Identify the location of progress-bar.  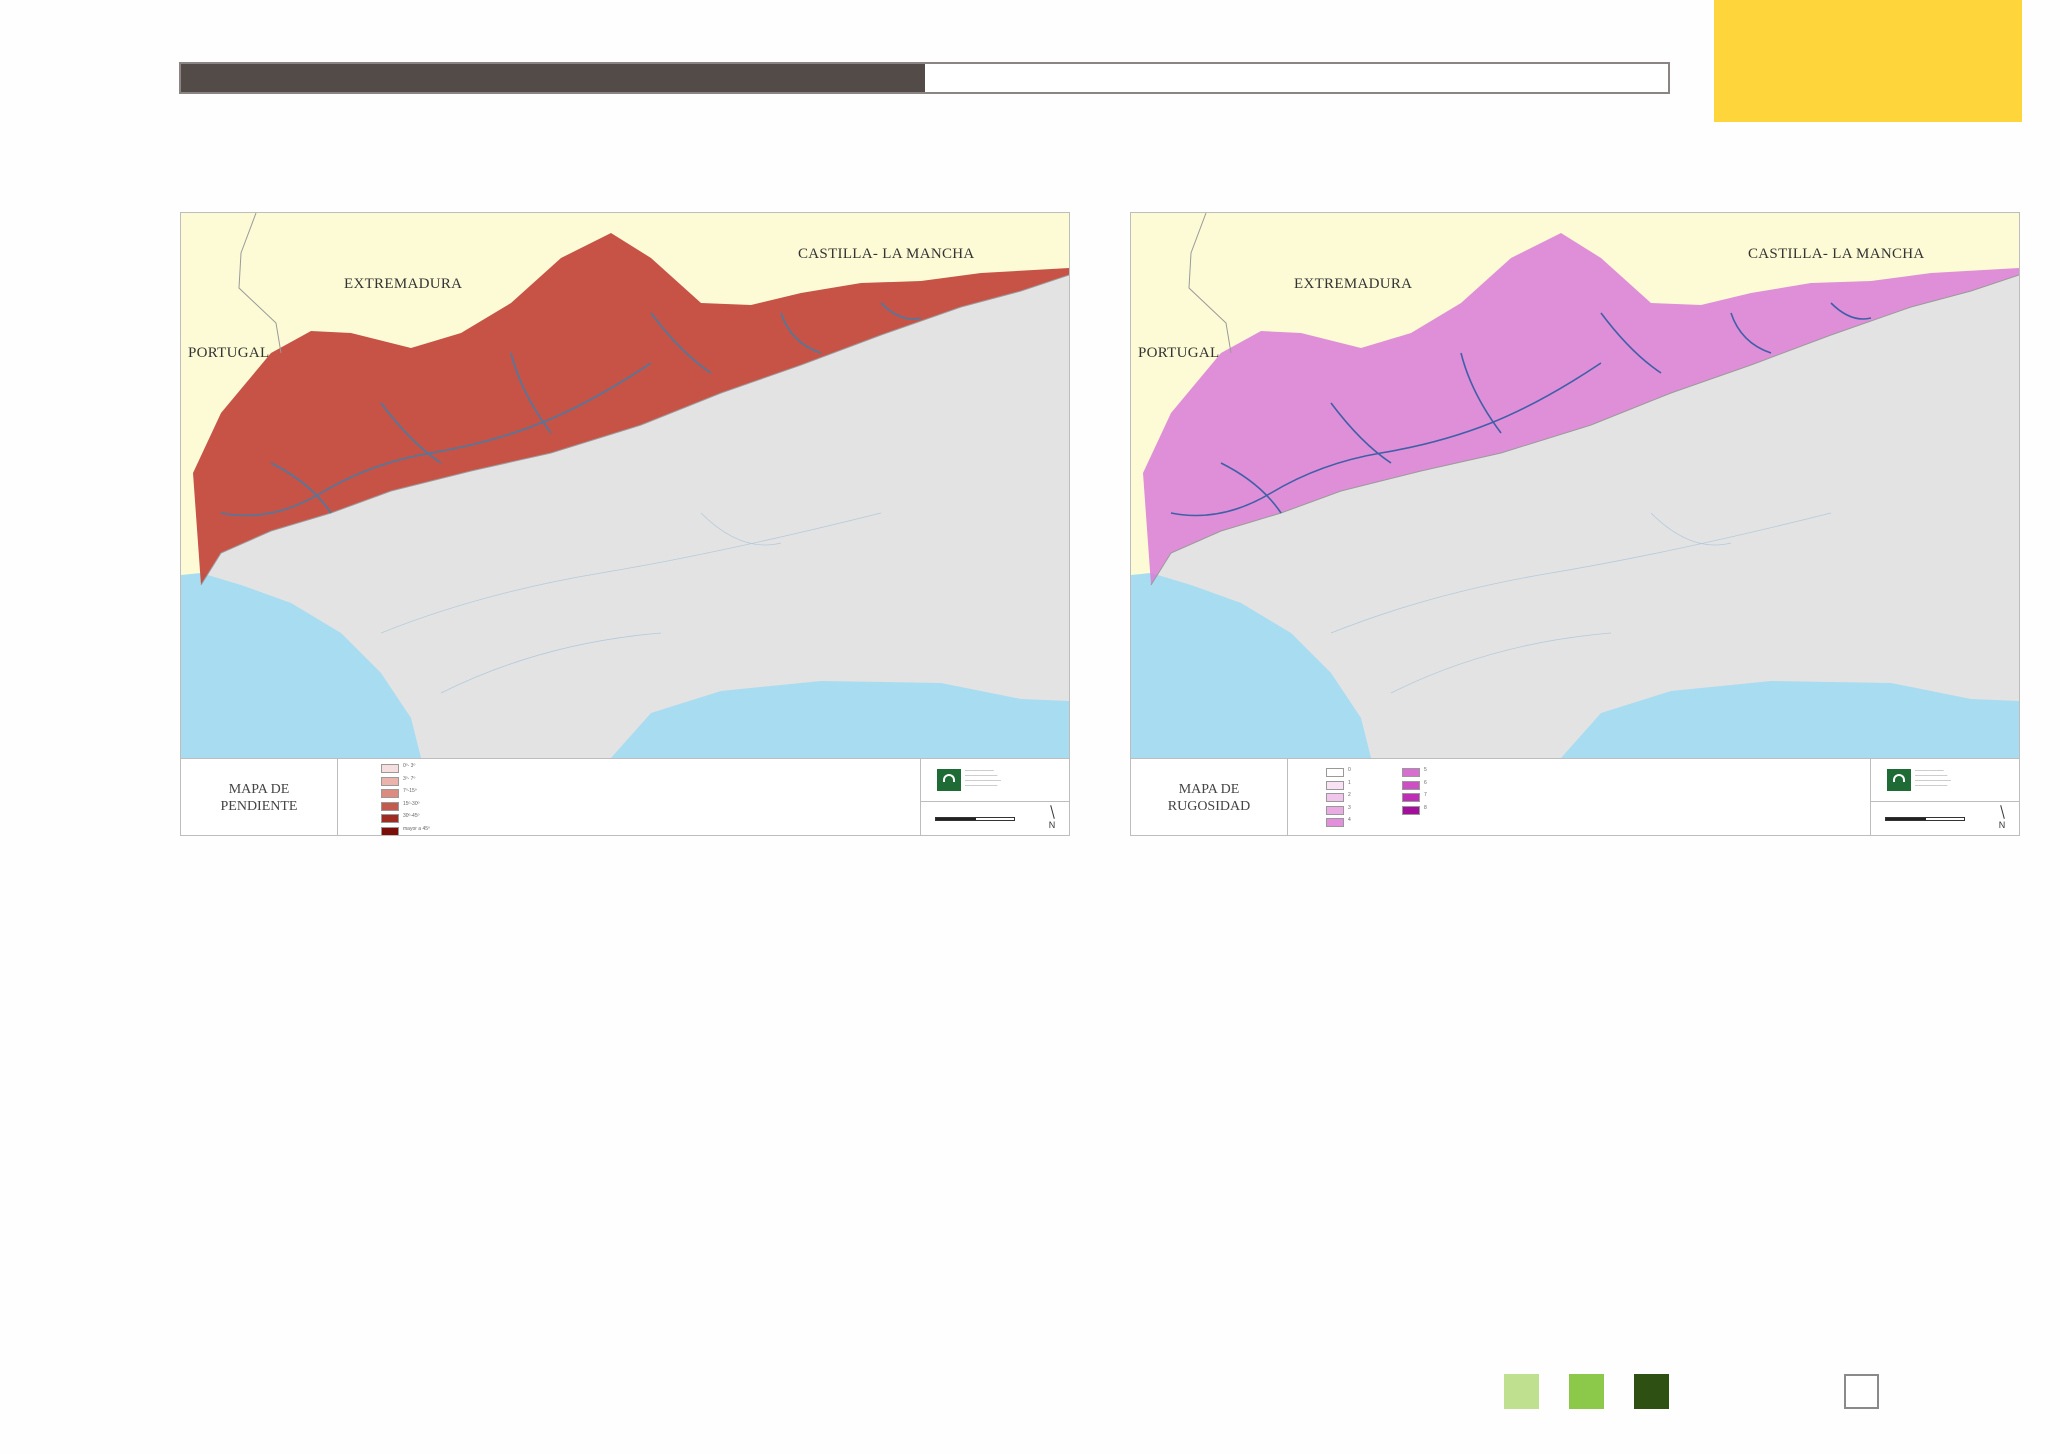
(924, 78).